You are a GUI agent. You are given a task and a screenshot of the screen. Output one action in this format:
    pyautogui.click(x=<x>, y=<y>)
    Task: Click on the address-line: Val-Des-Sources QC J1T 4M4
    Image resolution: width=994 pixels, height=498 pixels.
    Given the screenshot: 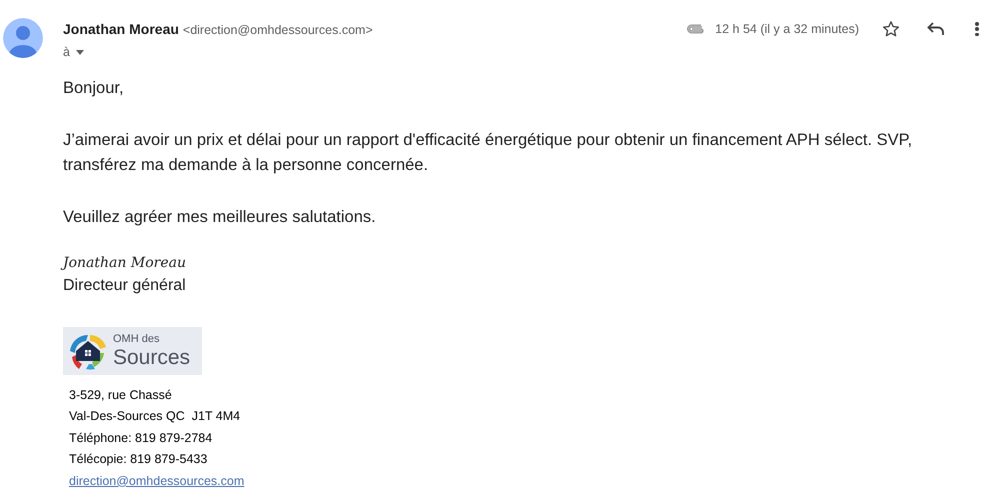 What is the action you would take?
    pyautogui.click(x=154, y=417)
    